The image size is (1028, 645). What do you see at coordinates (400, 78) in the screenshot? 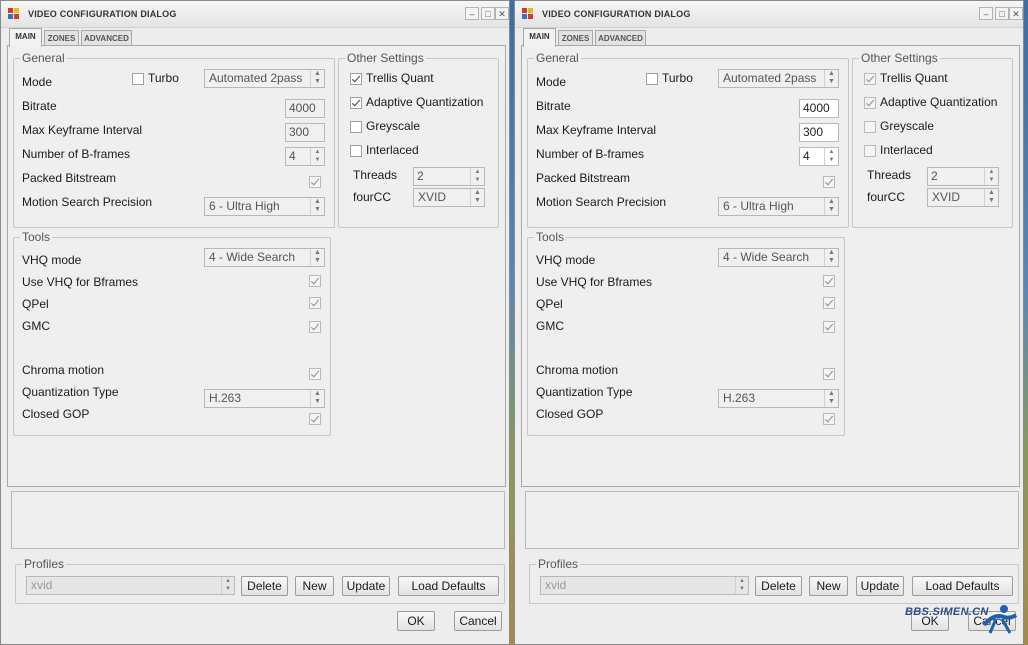
I see `trellis-quant-label: Trellis Quant` at bounding box center [400, 78].